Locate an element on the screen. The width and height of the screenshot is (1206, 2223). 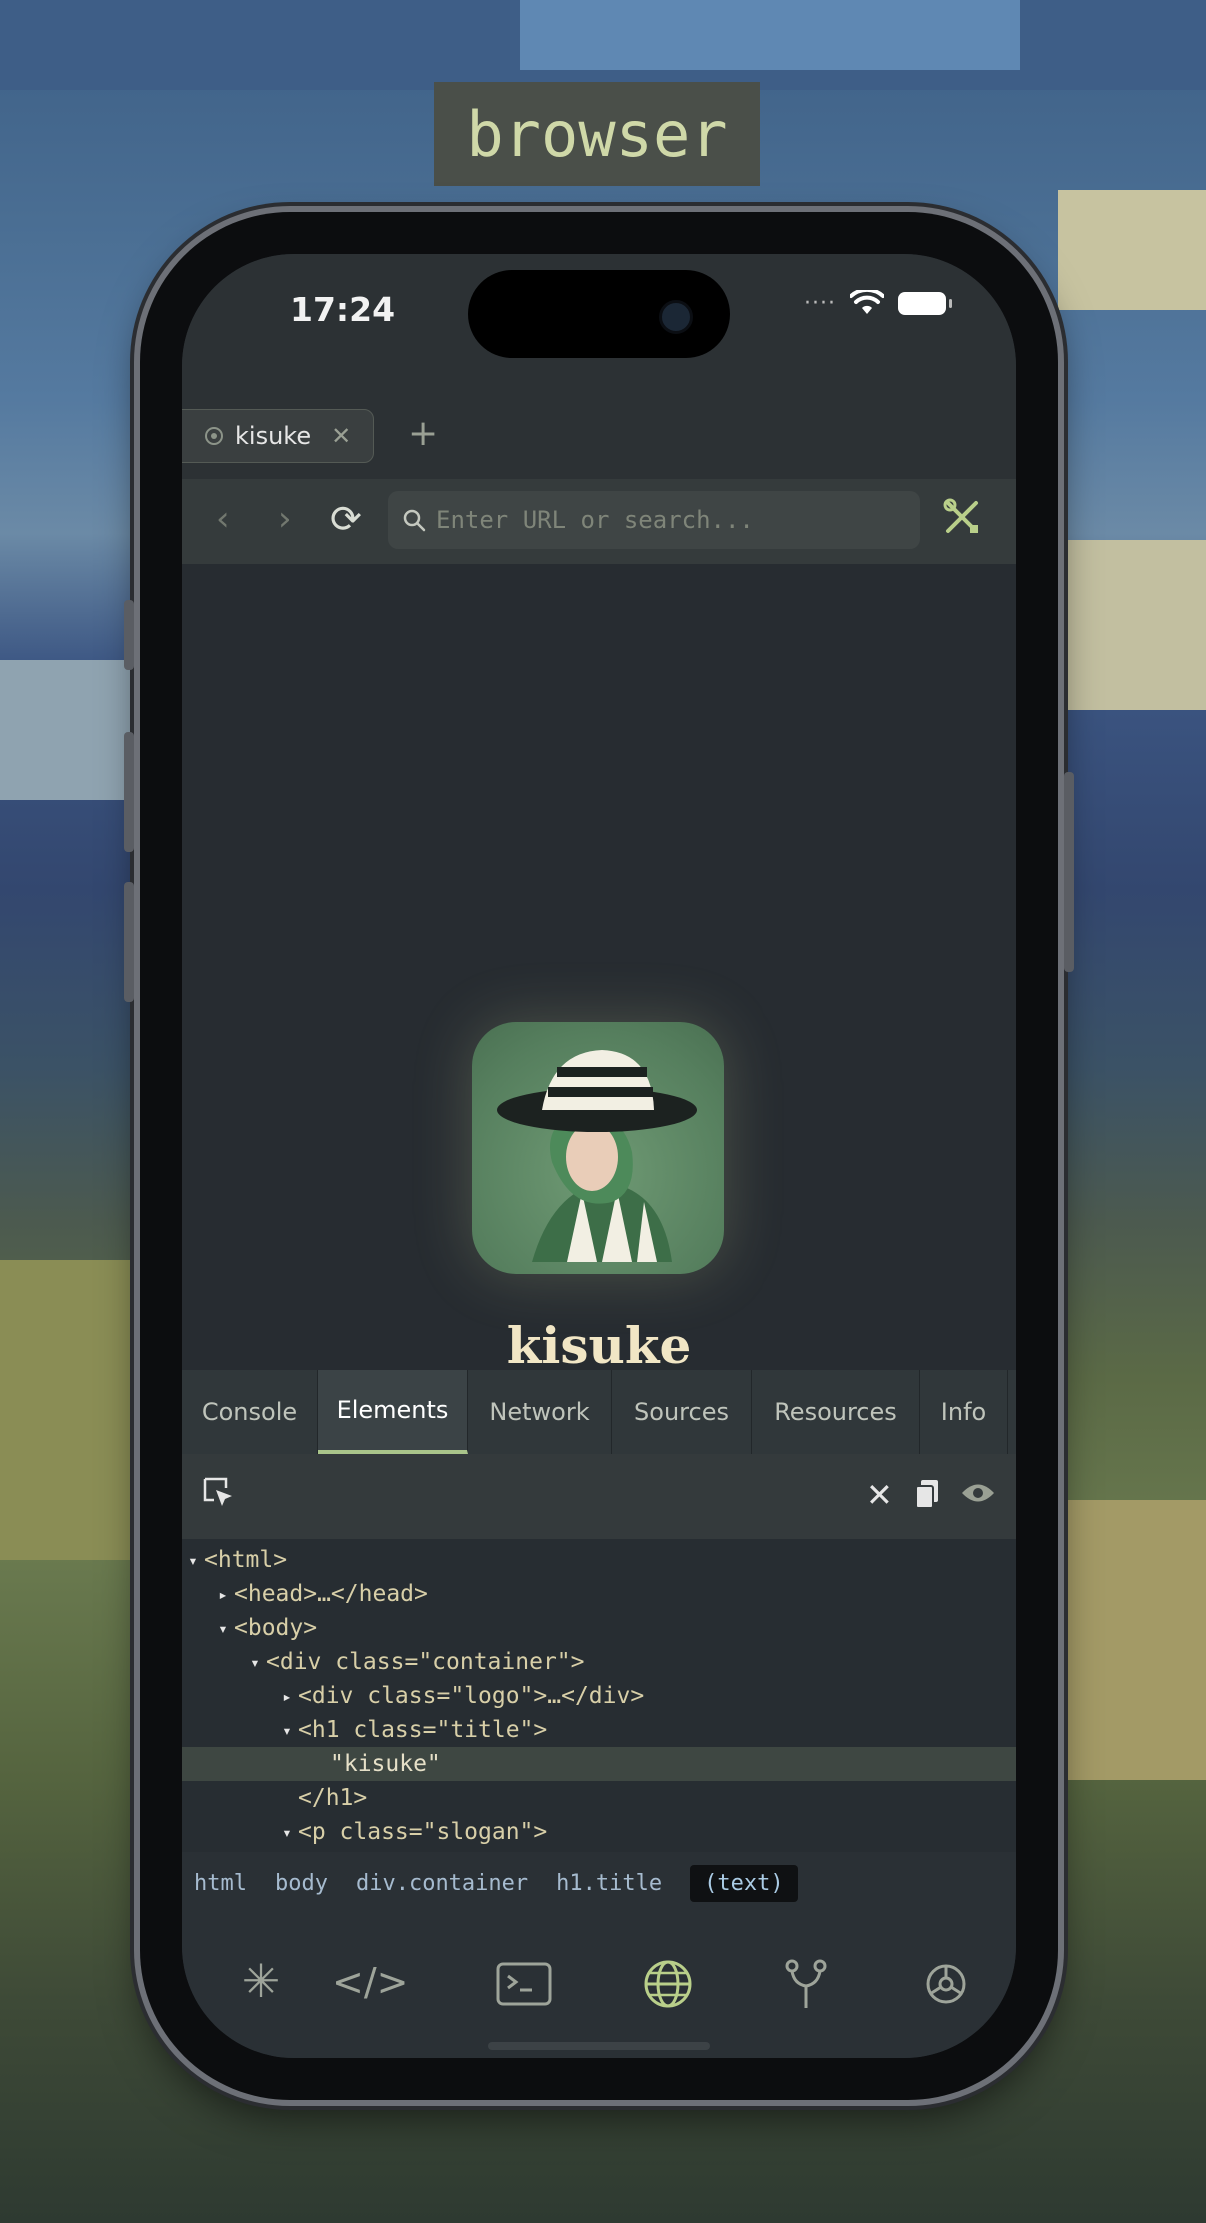
tools-icon is located at coordinates (962, 517).